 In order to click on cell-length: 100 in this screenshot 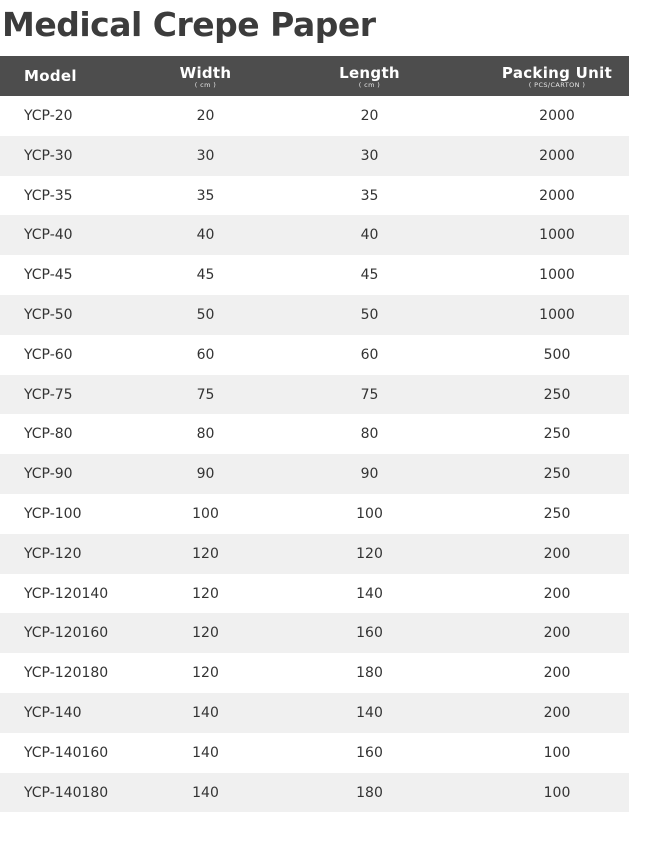, I will do `click(369, 513)`.